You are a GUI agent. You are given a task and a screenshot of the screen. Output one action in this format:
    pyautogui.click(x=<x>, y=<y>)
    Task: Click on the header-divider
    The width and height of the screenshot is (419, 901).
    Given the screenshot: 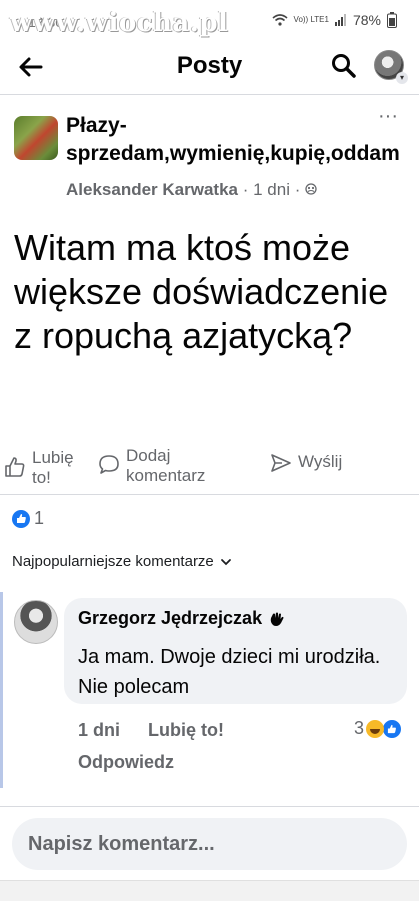 What is the action you would take?
    pyautogui.click(x=209, y=94)
    